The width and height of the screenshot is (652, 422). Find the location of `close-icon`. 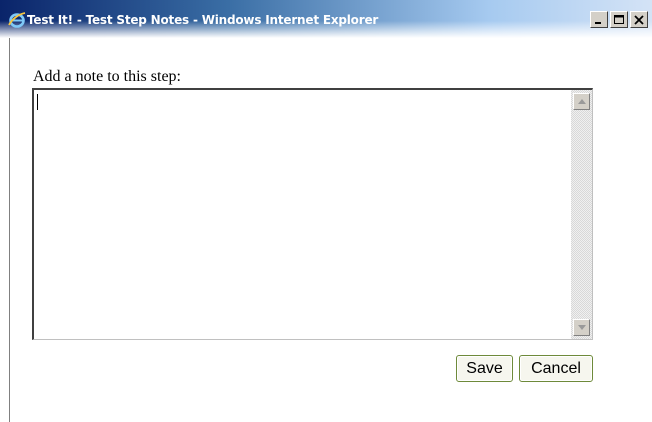

close-icon is located at coordinates (639, 20).